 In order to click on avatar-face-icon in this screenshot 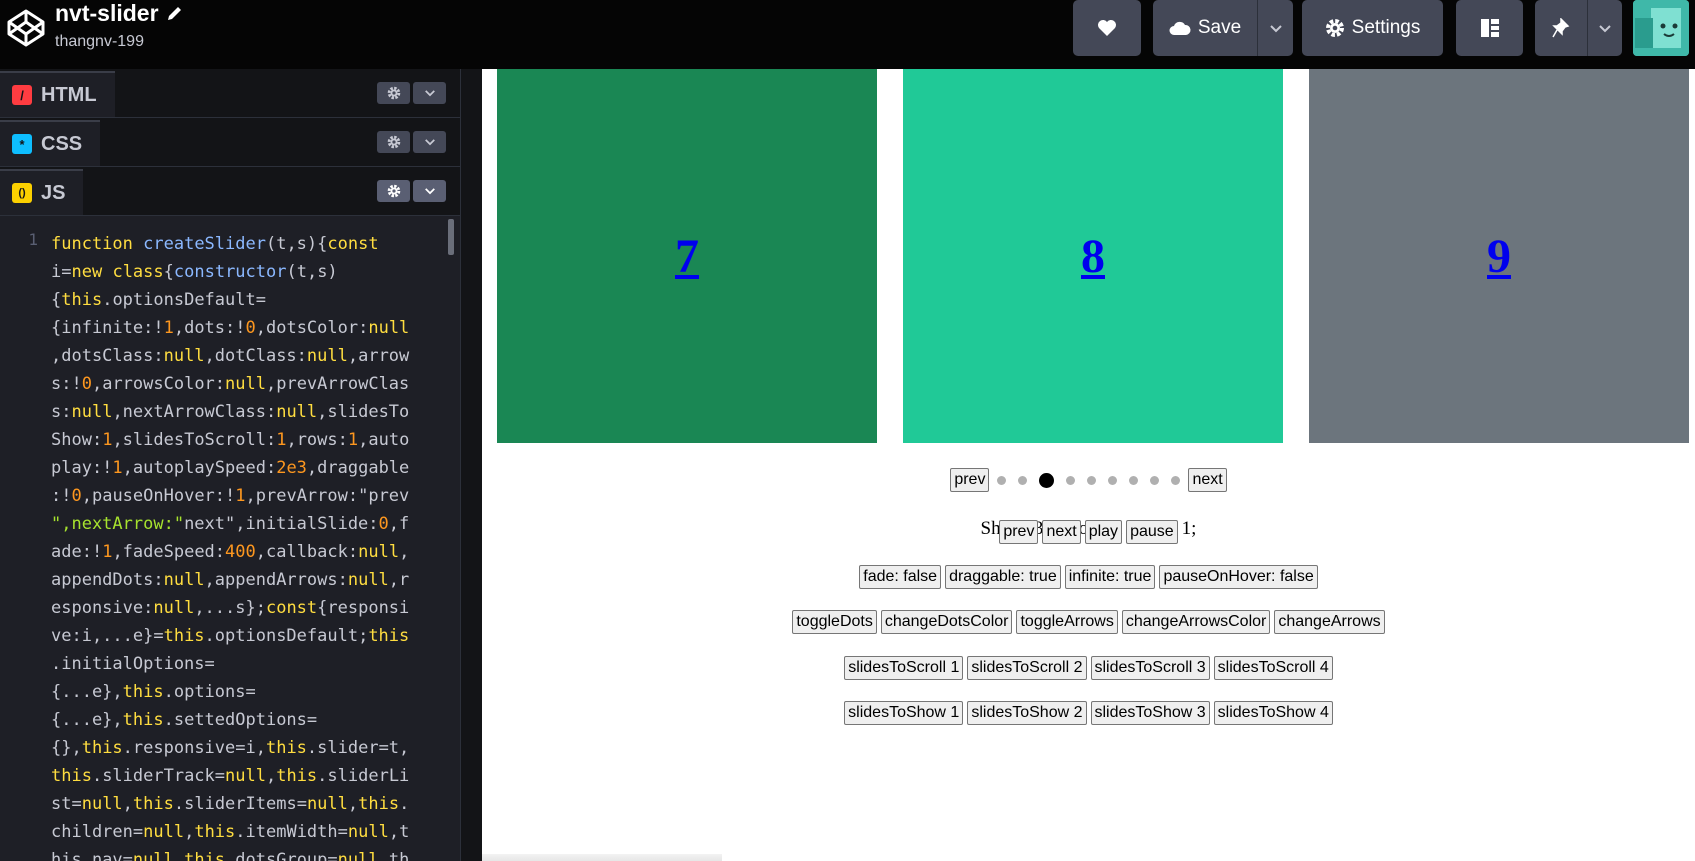, I will do `click(1661, 28)`.